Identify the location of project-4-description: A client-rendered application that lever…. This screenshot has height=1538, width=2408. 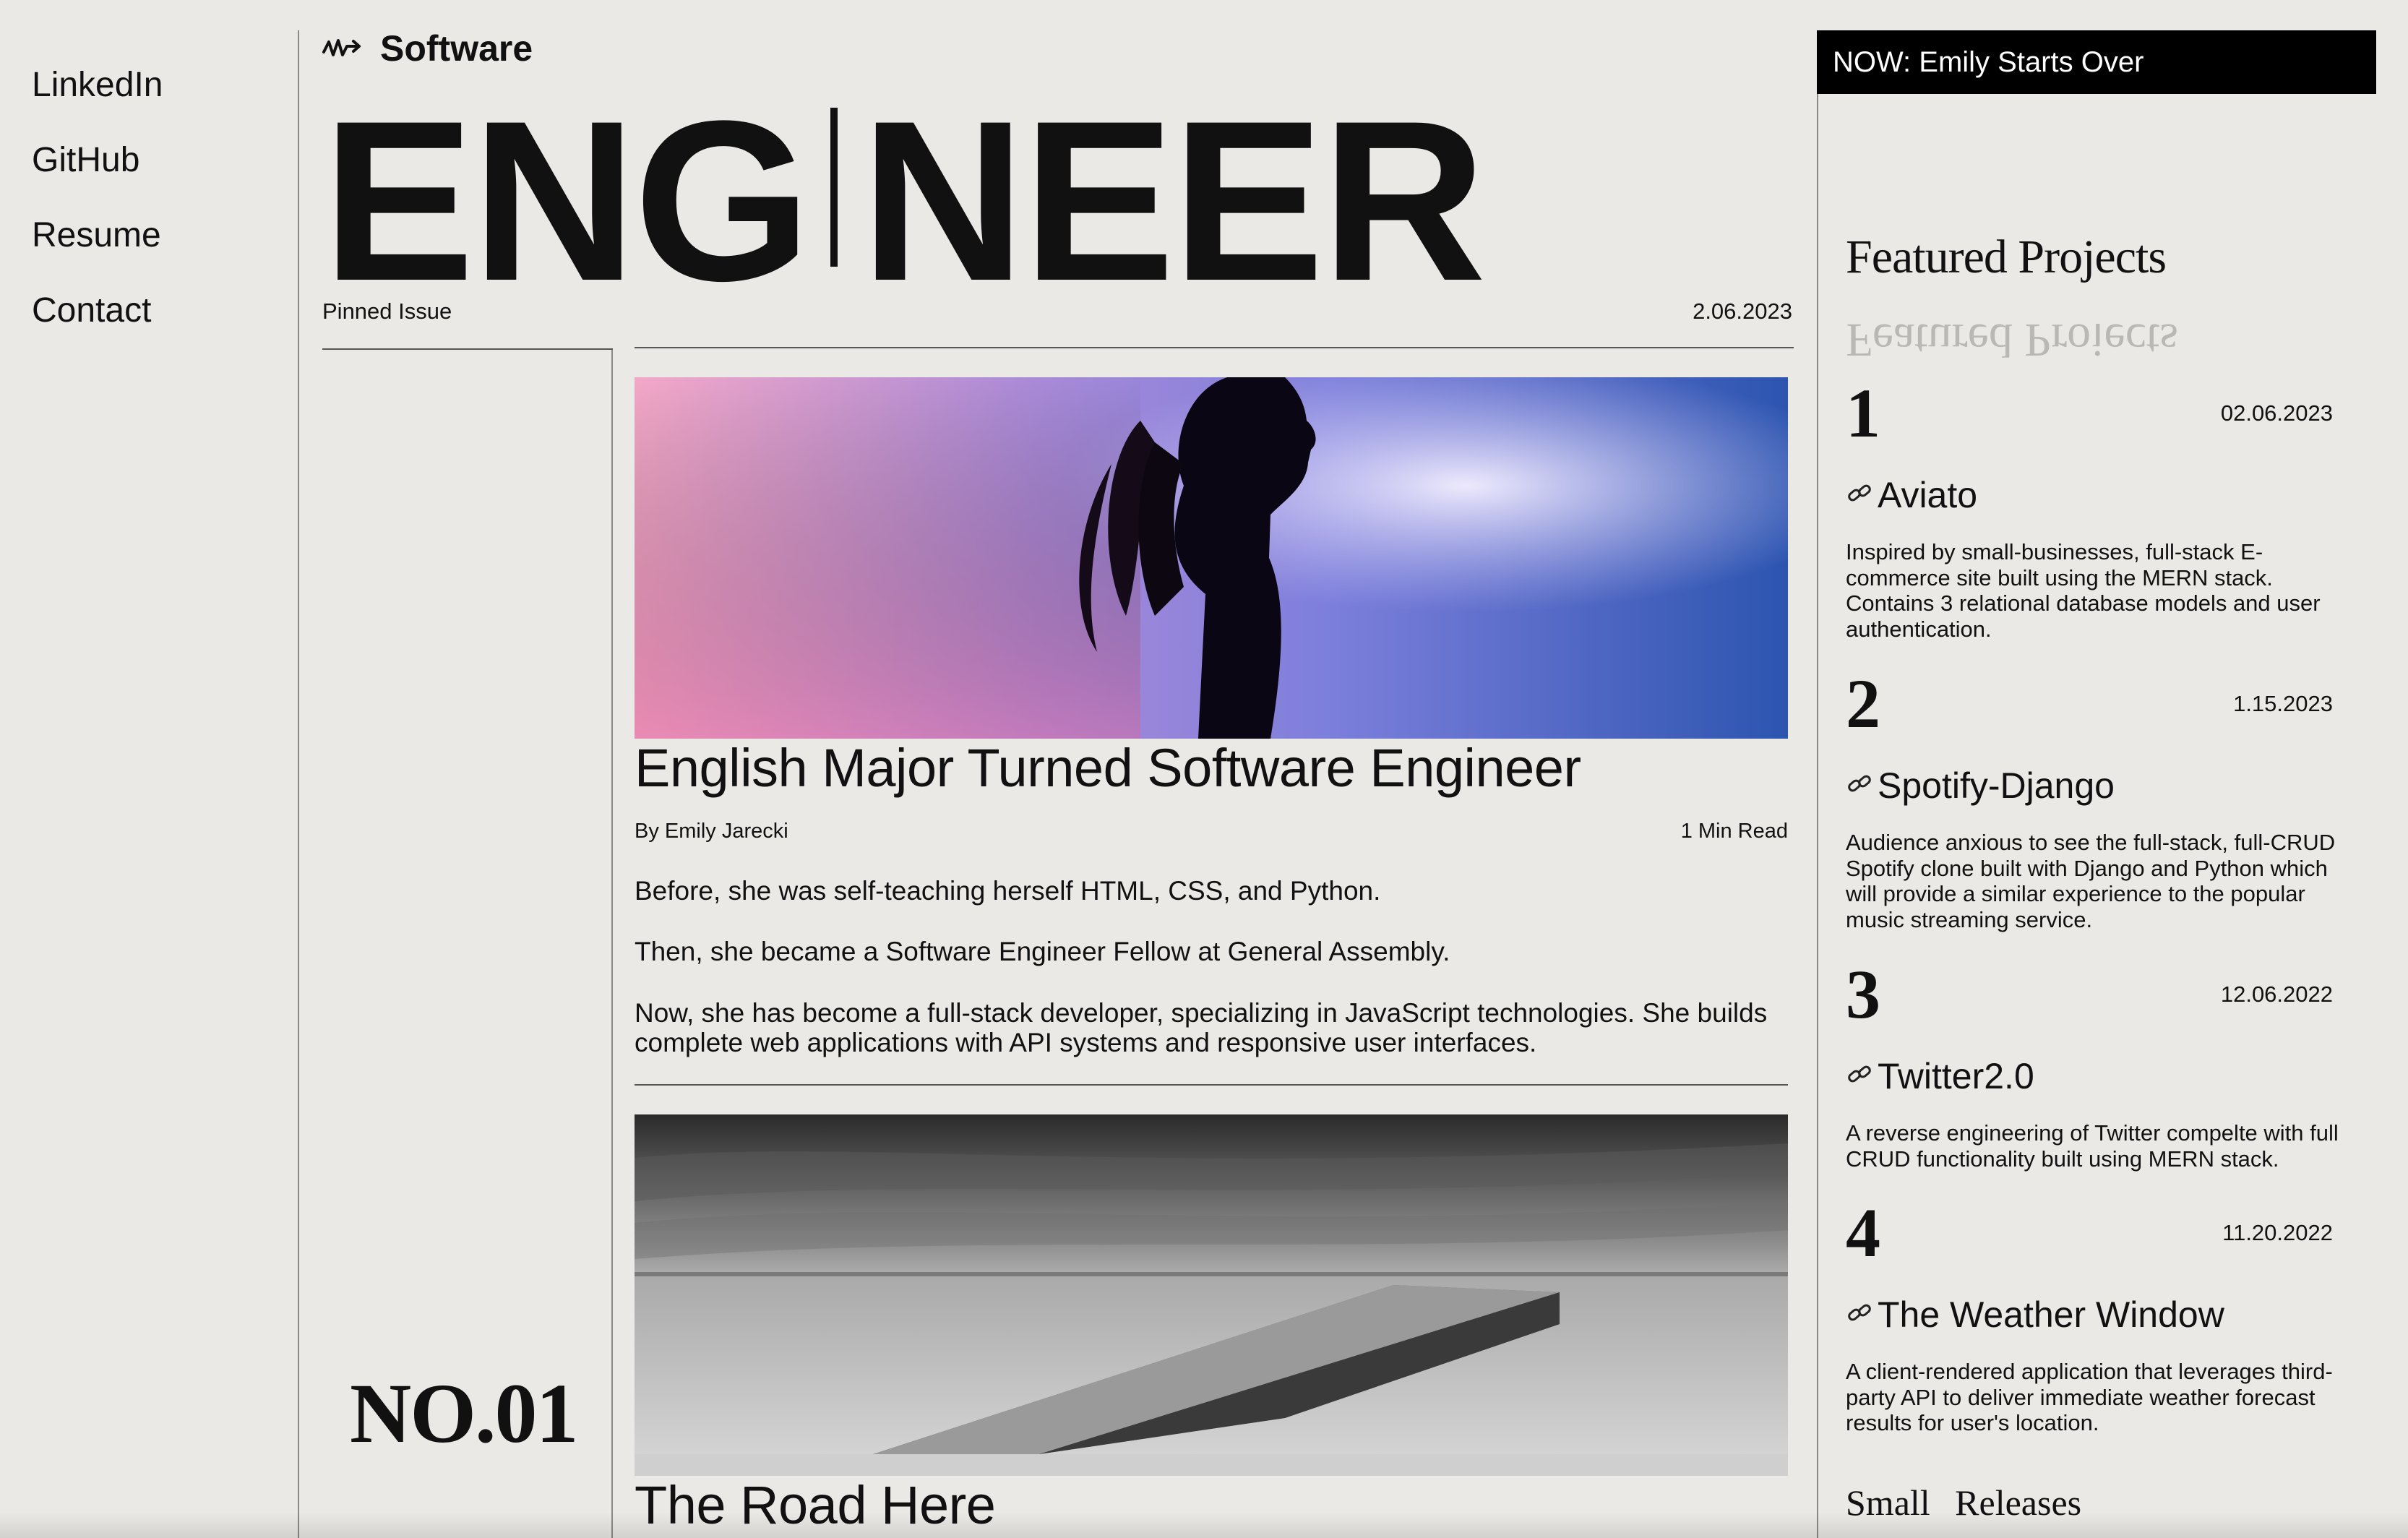
(2089, 1397).